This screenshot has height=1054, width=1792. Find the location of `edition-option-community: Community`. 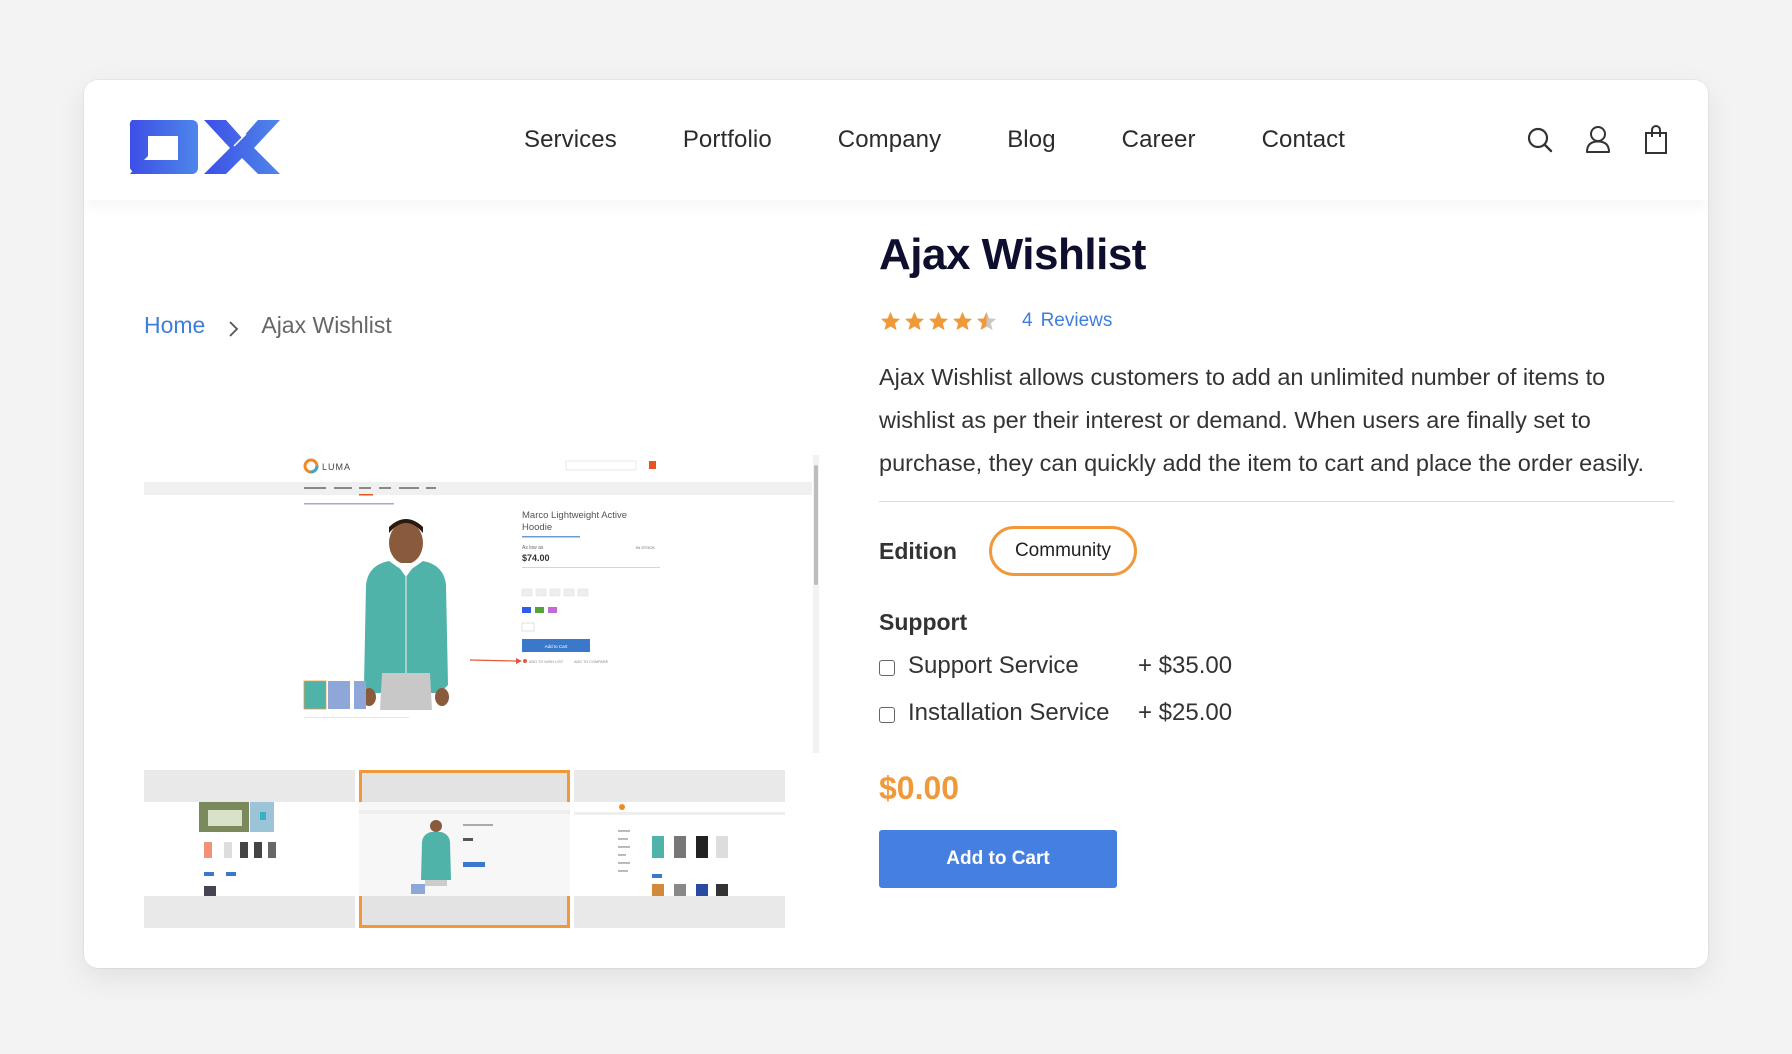

edition-option-community: Community is located at coordinates (1063, 551).